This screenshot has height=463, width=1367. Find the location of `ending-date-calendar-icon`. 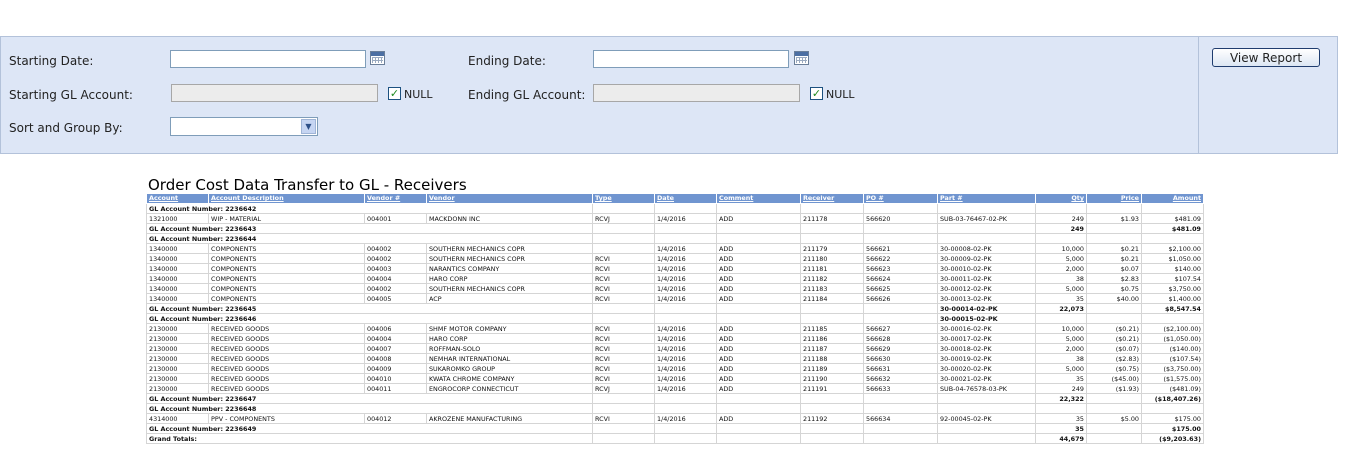

ending-date-calendar-icon is located at coordinates (801, 58).